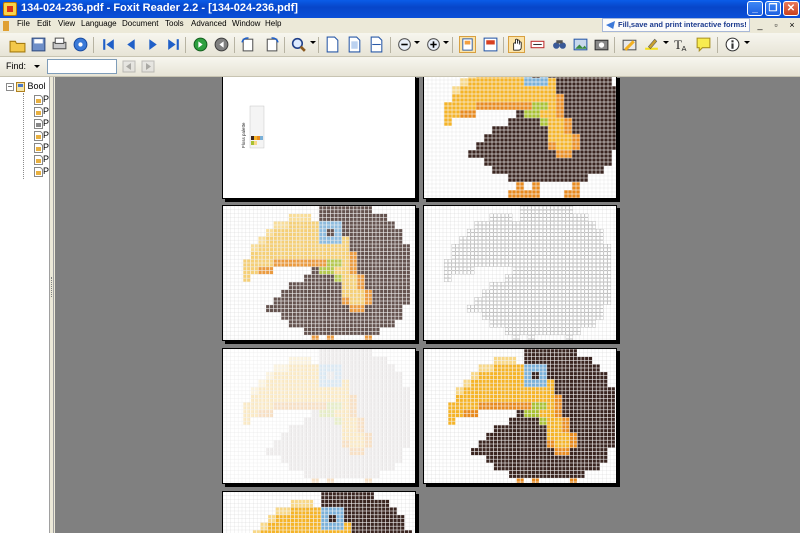 The height and width of the screenshot is (533, 800). Describe the element at coordinates (676, 25) in the screenshot. I see `promo-banner: Fill,save and print interactive forms!` at that location.